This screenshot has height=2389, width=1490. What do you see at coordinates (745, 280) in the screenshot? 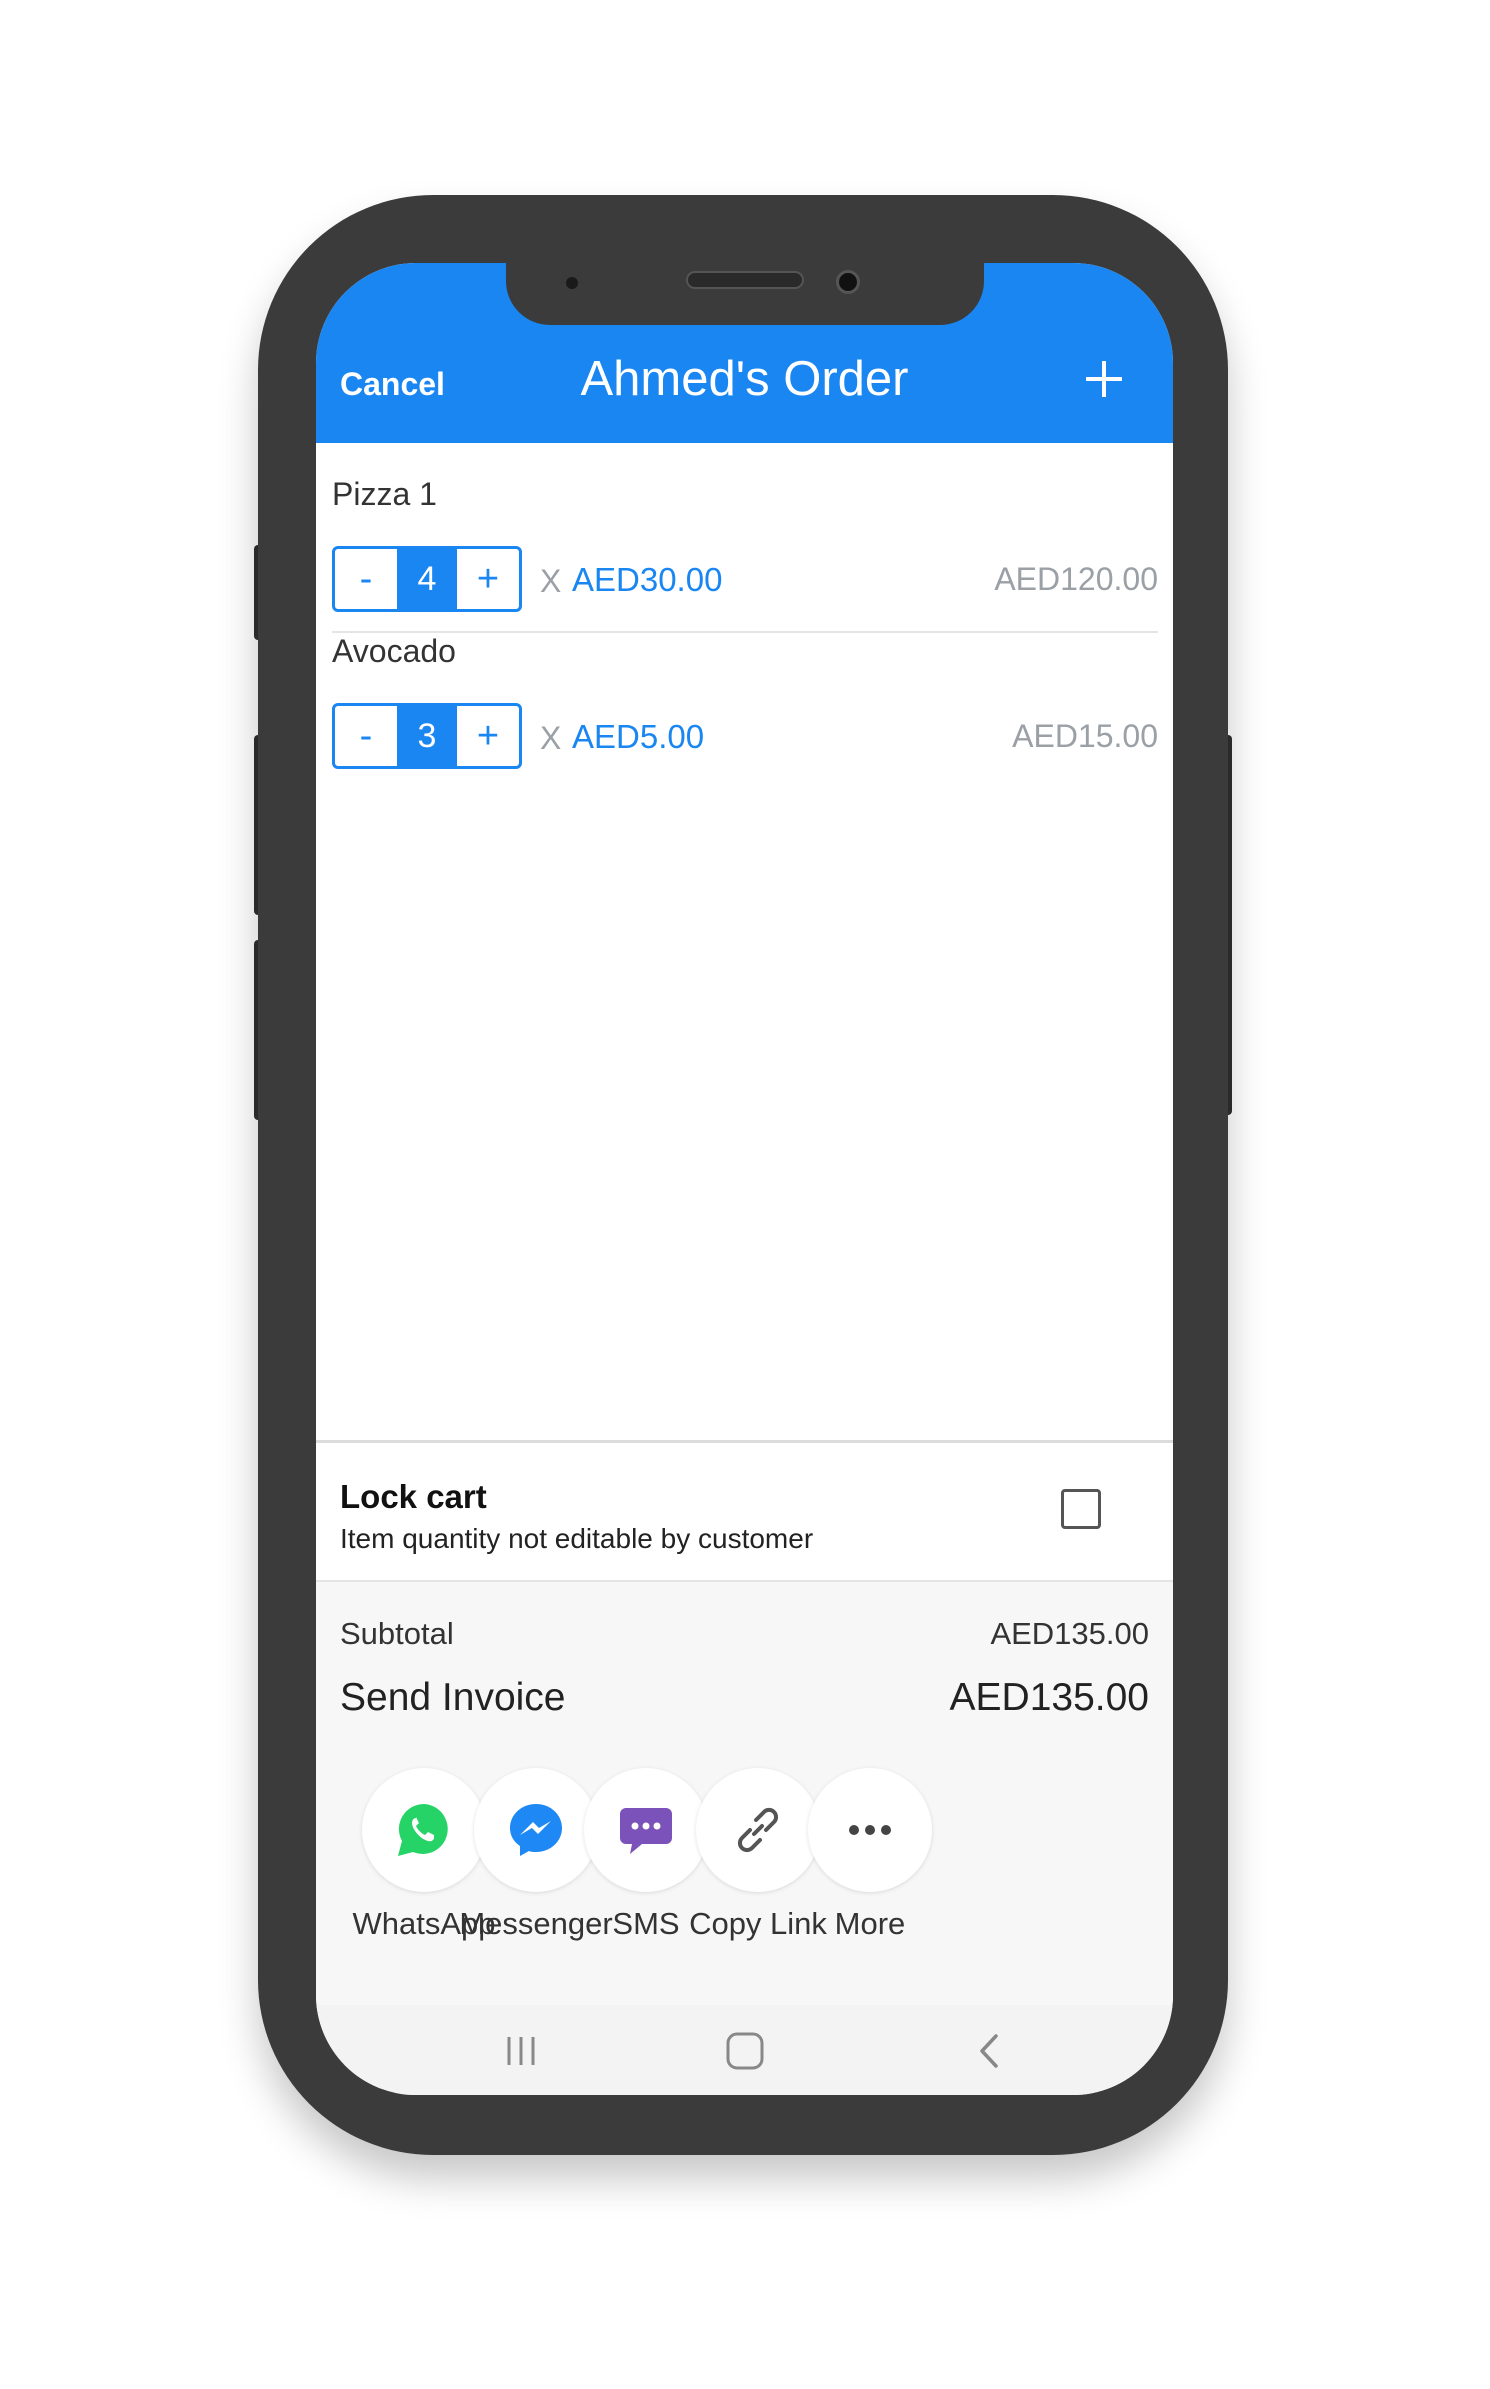
I see `earpiece-speaker` at bounding box center [745, 280].